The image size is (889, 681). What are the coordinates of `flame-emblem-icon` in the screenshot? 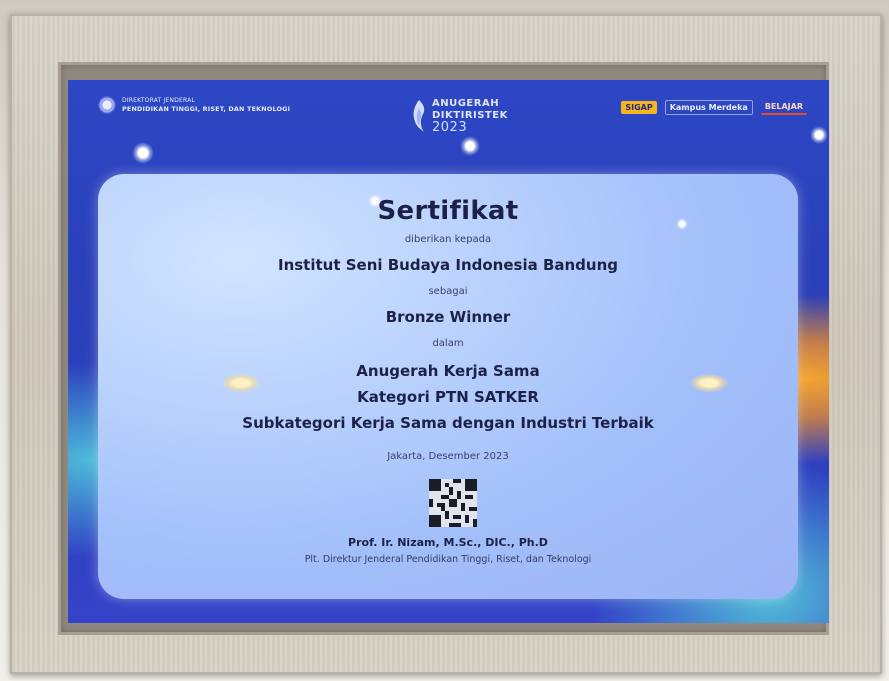 It's located at (419, 116).